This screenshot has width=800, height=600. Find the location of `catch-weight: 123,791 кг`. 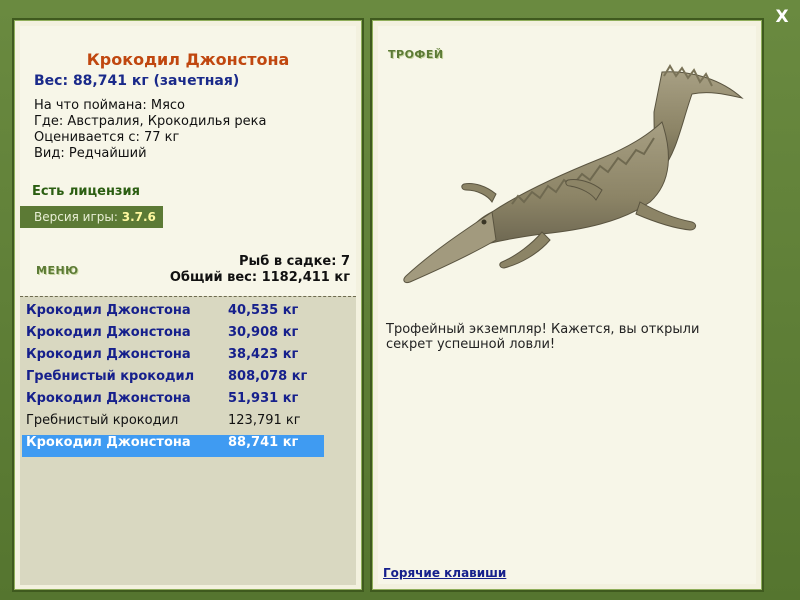

catch-weight: 123,791 кг is located at coordinates (264, 420).